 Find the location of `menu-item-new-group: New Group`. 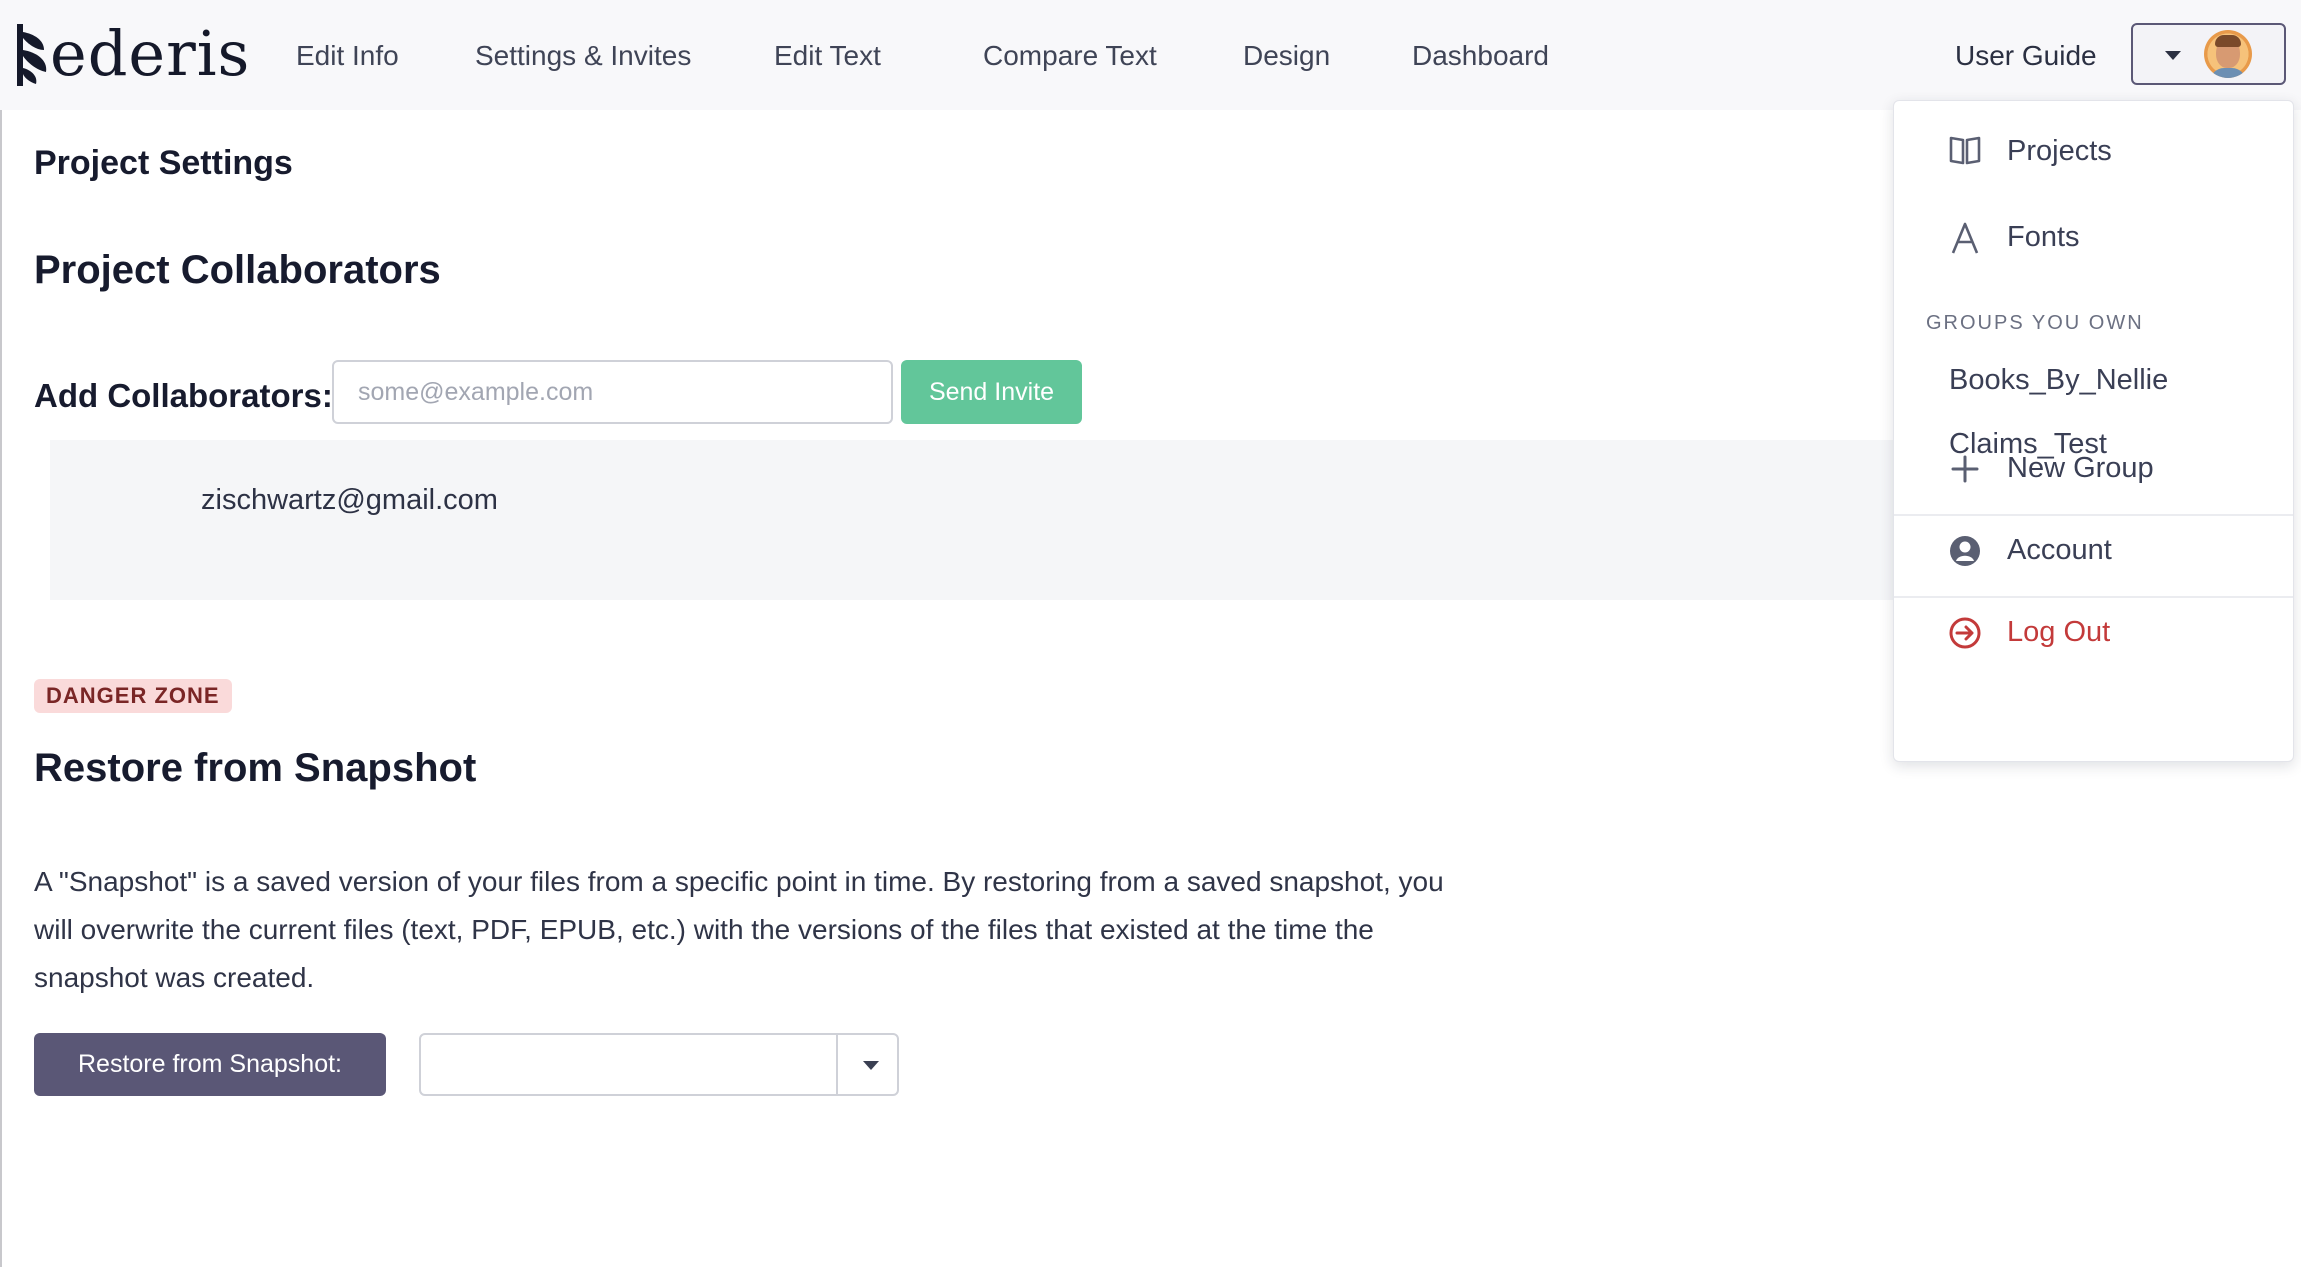

menu-item-new-group: New Group is located at coordinates (2093, 468).